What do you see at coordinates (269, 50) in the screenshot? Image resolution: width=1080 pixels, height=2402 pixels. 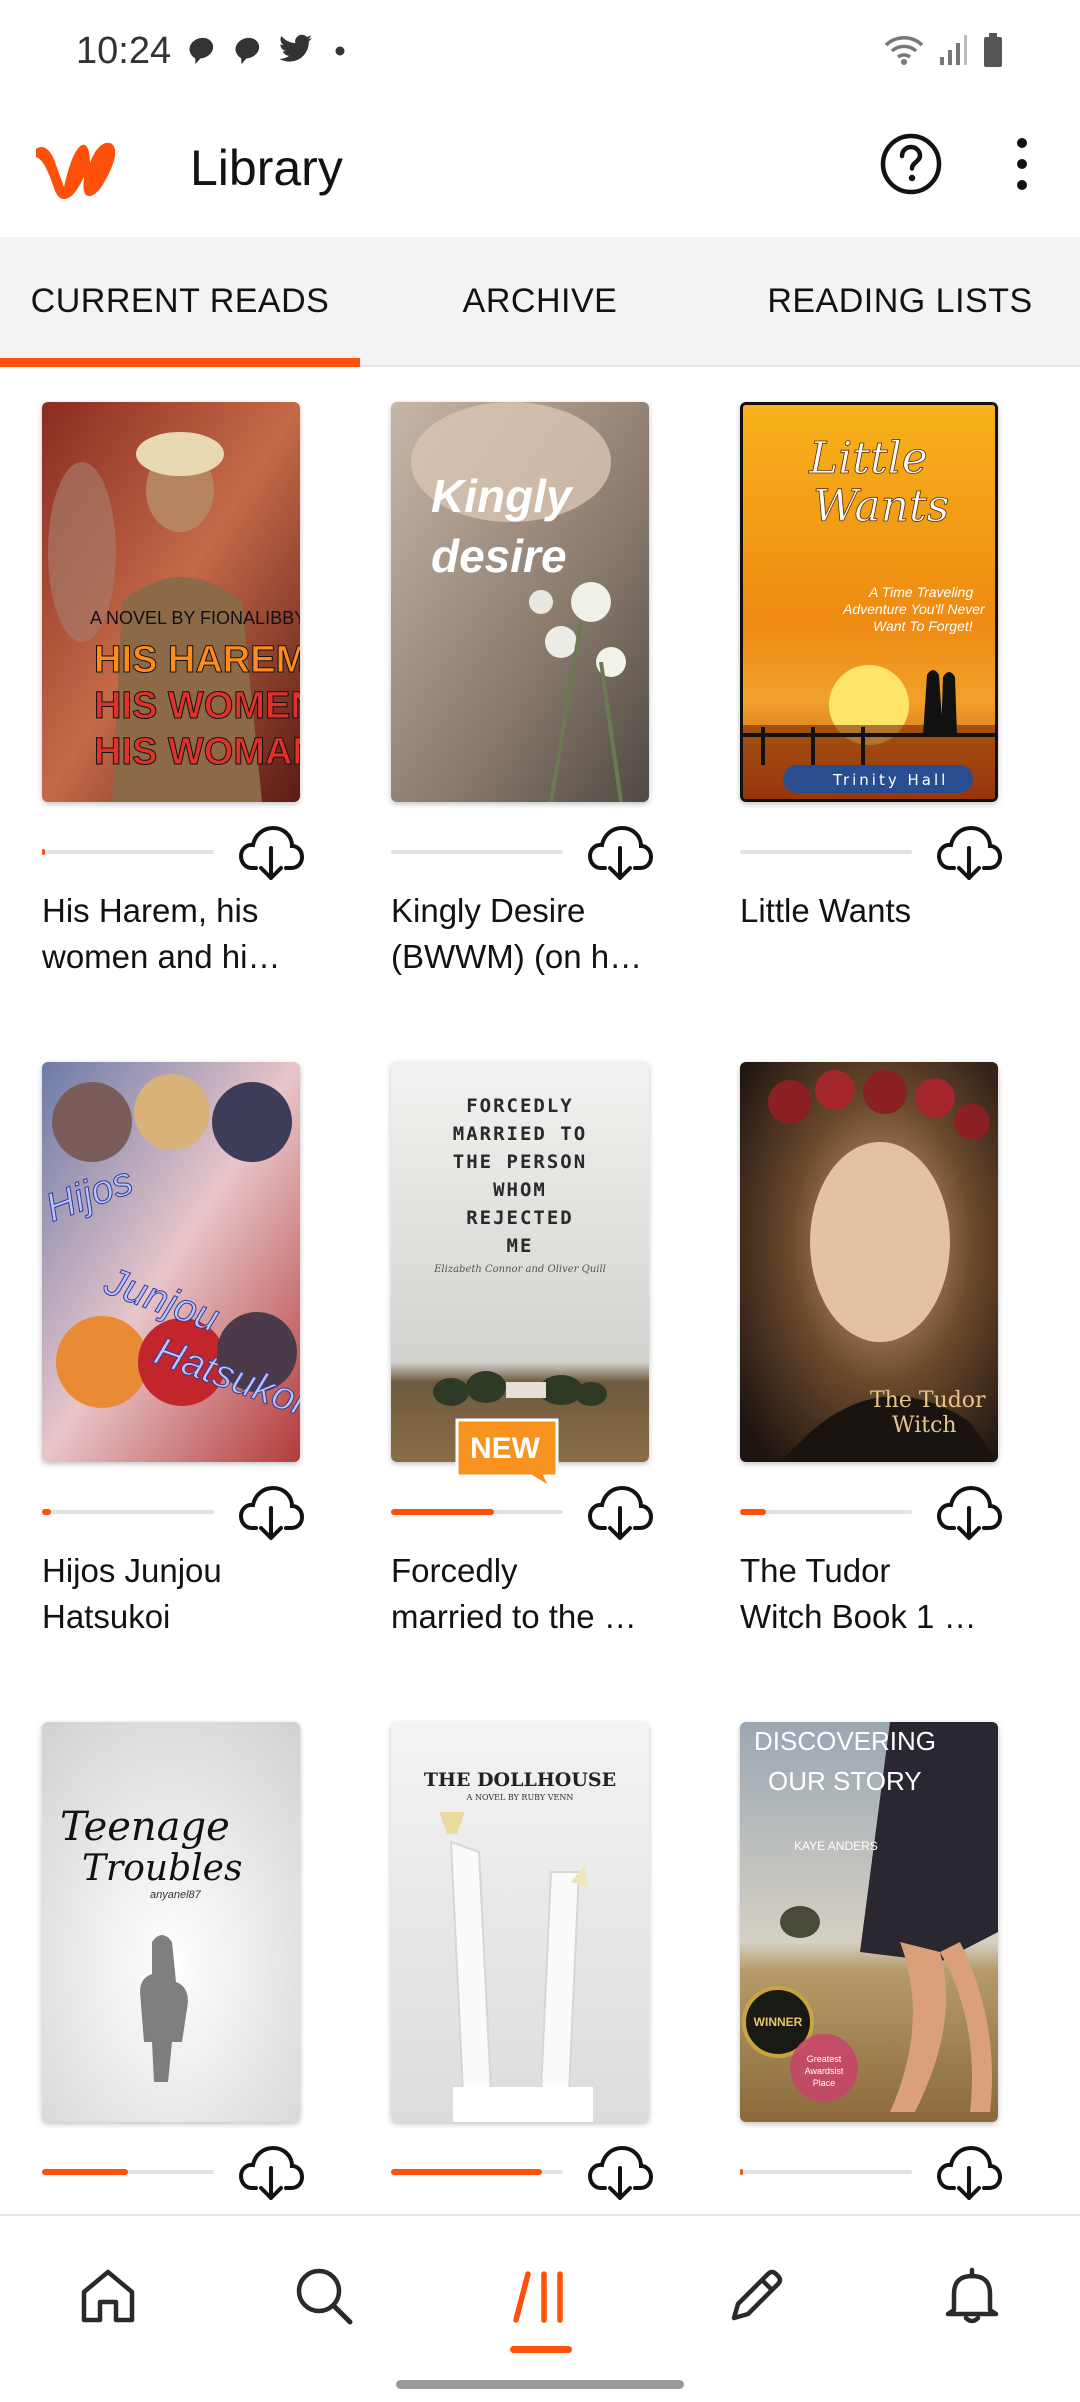 I see `notification-icons` at bounding box center [269, 50].